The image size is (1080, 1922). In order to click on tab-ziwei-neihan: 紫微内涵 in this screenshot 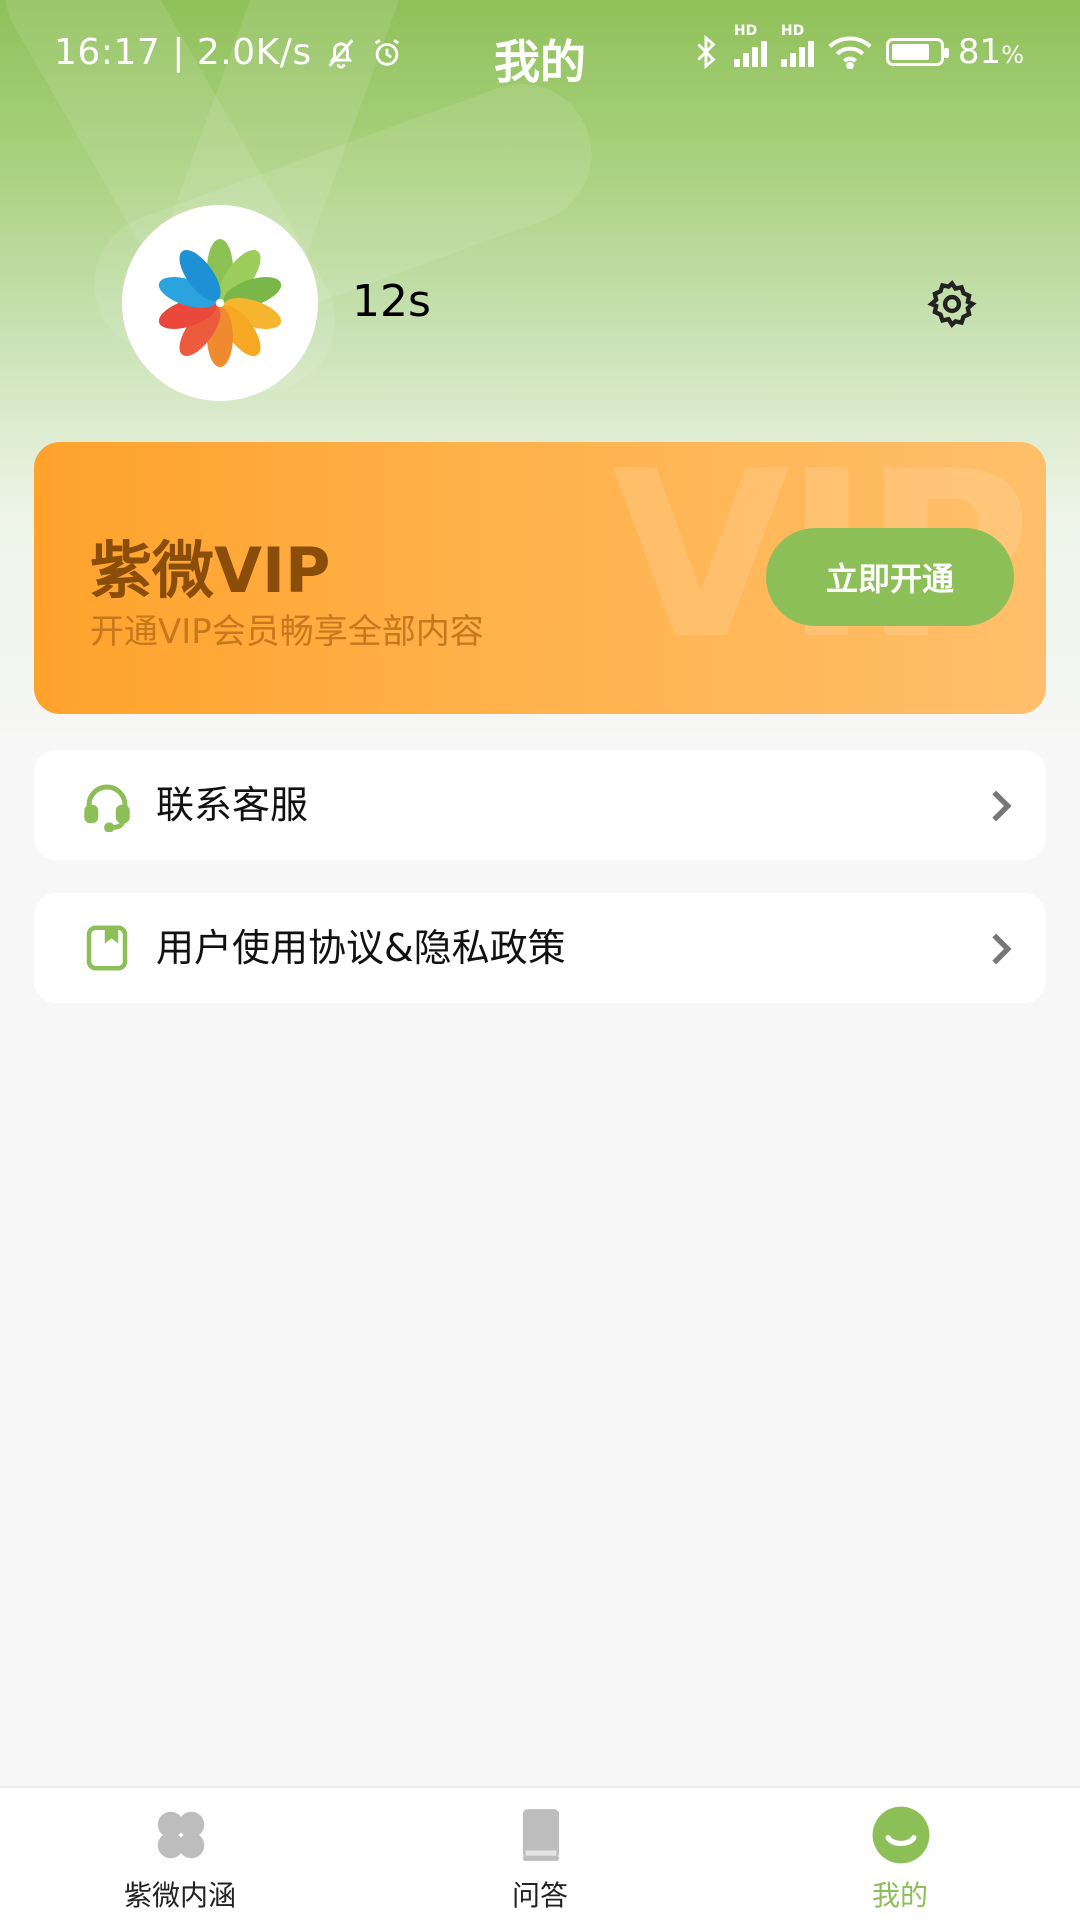, I will do `click(180, 1855)`.